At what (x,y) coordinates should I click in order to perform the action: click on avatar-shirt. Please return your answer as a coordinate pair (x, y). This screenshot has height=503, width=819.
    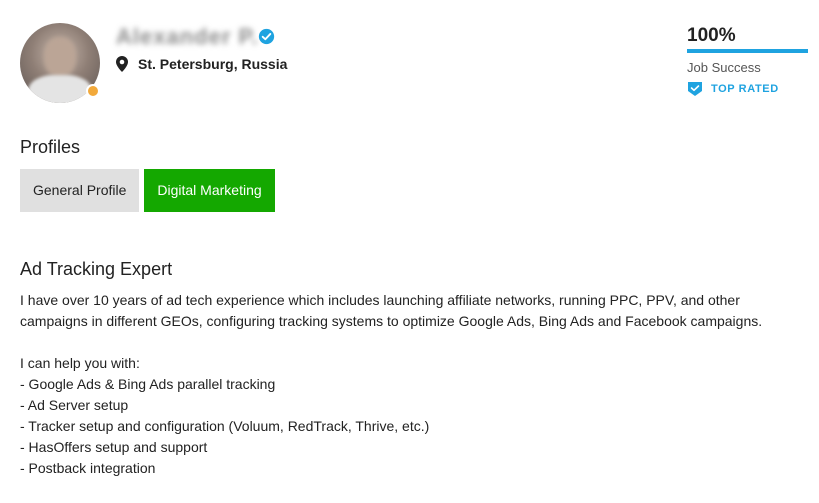
    Looking at the image, I should click on (60, 89).